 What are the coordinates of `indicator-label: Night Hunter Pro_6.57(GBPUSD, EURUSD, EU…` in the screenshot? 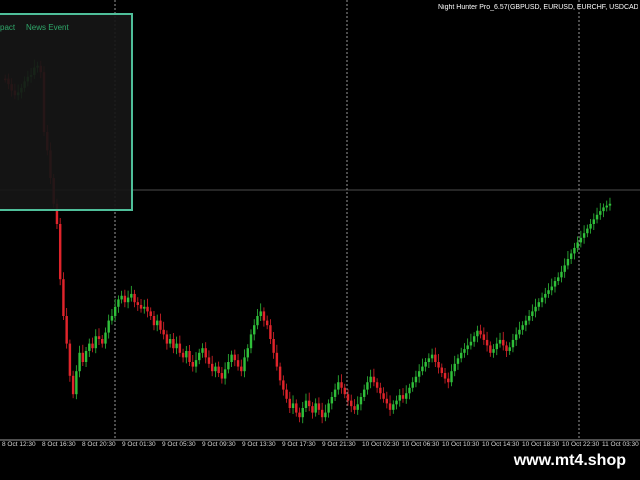 It's located at (538, 7).